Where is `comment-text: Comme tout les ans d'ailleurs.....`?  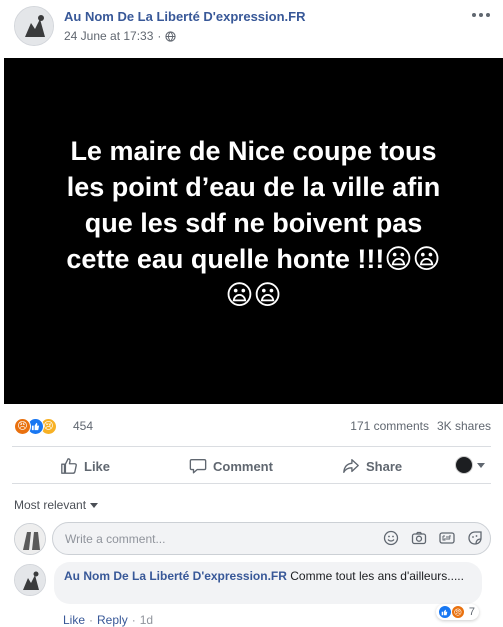
comment-text: Comme tout les ans d'ailleurs..... is located at coordinates (377, 576).